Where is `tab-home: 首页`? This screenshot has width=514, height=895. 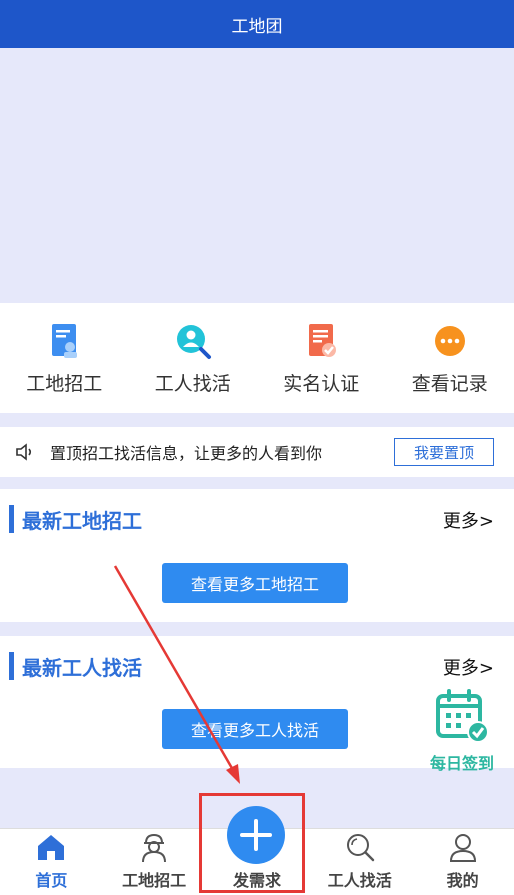 tab-home: 首页 is located at coordinates (51, 861).